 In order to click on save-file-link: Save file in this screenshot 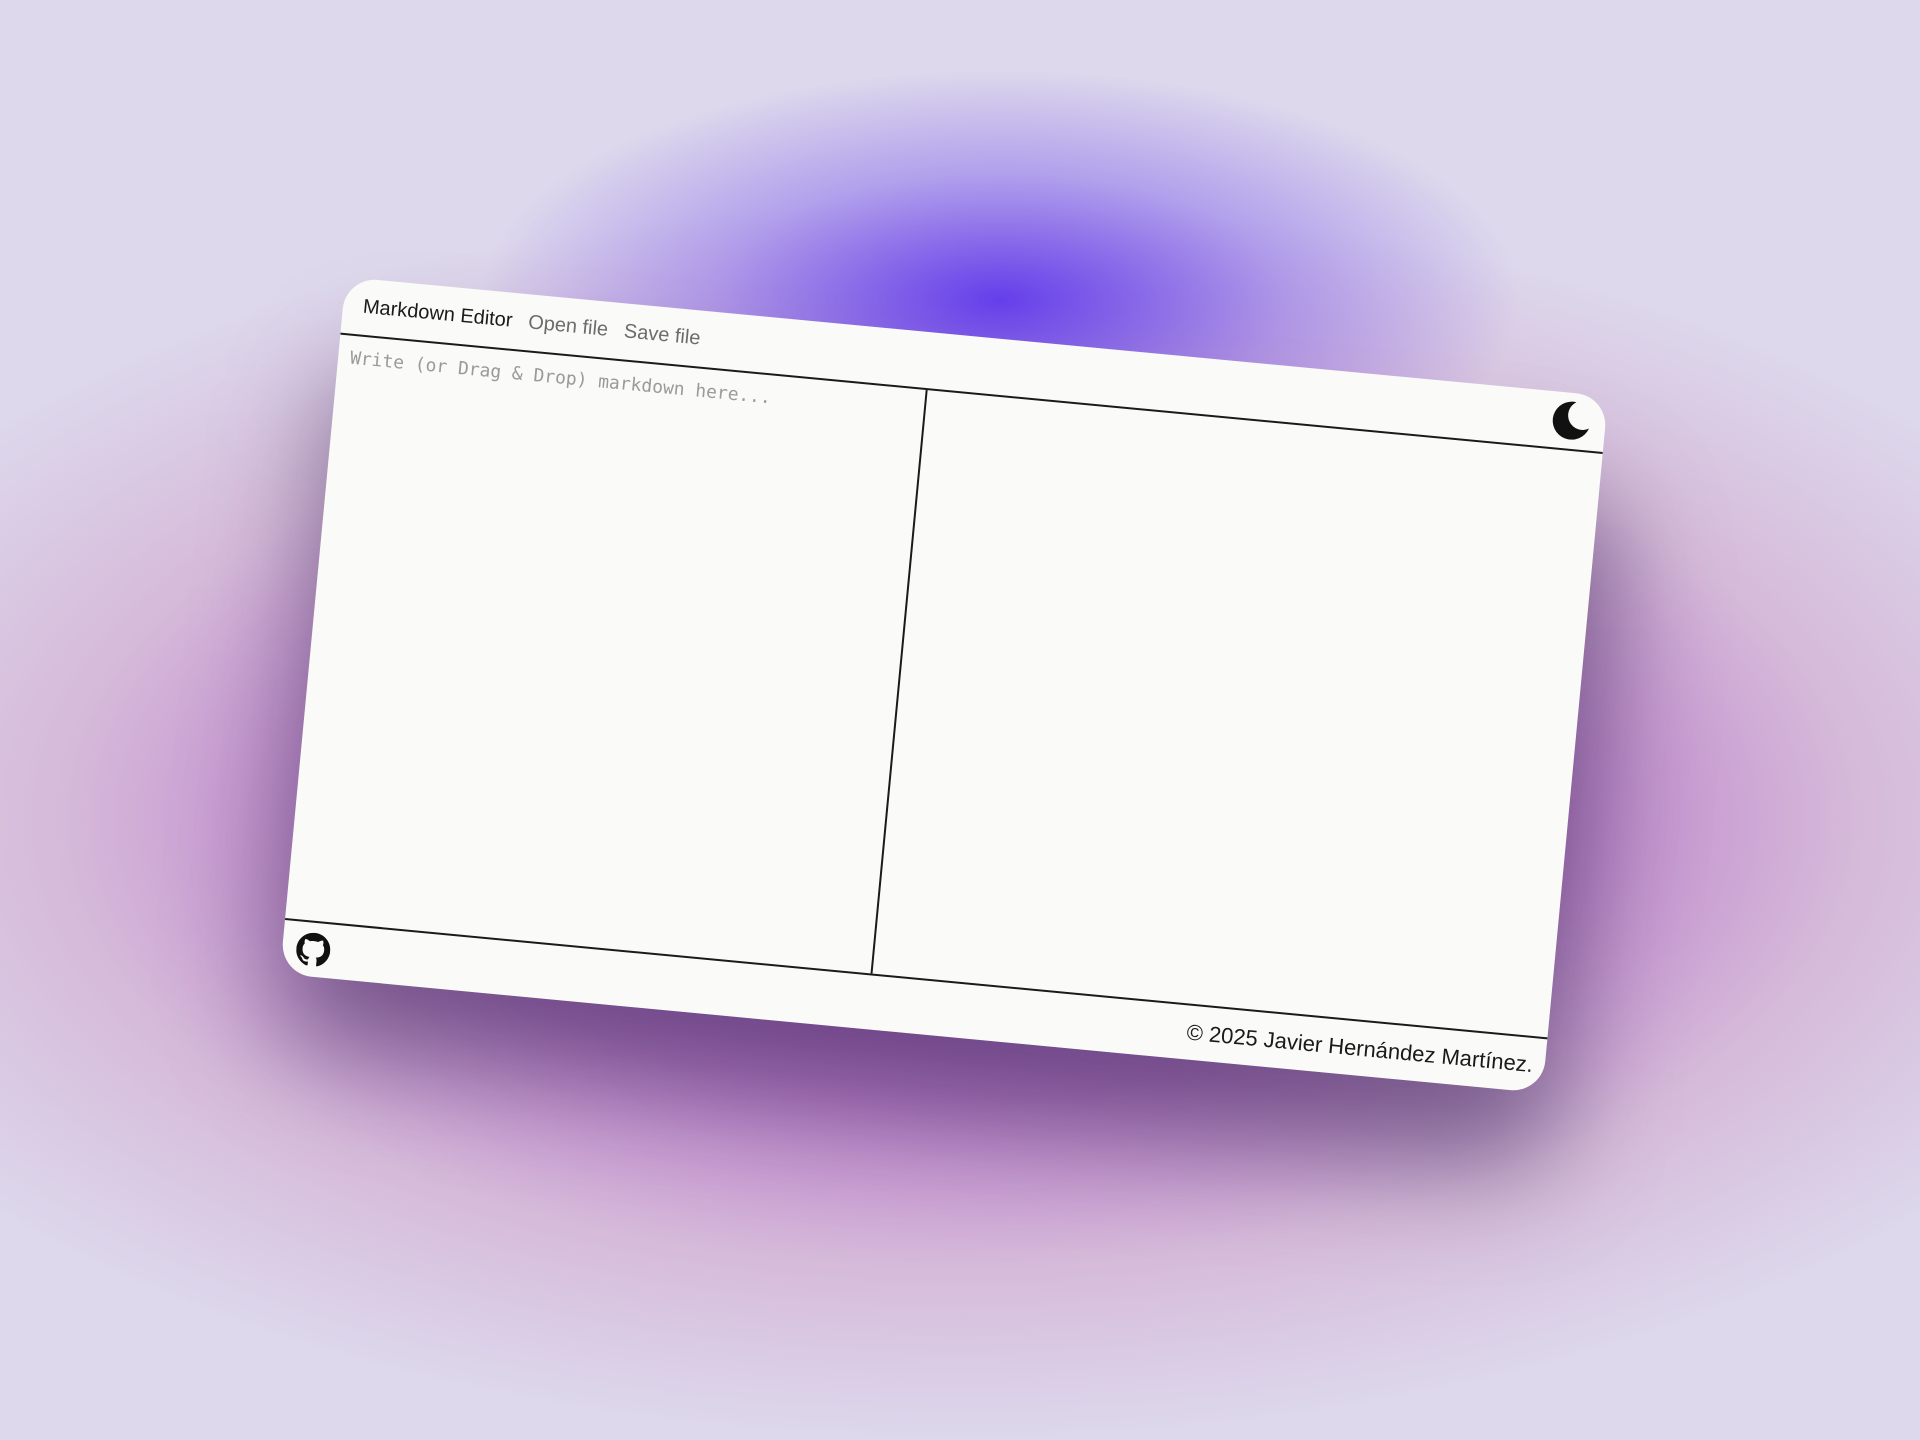, I will do `click(662, 335)`.